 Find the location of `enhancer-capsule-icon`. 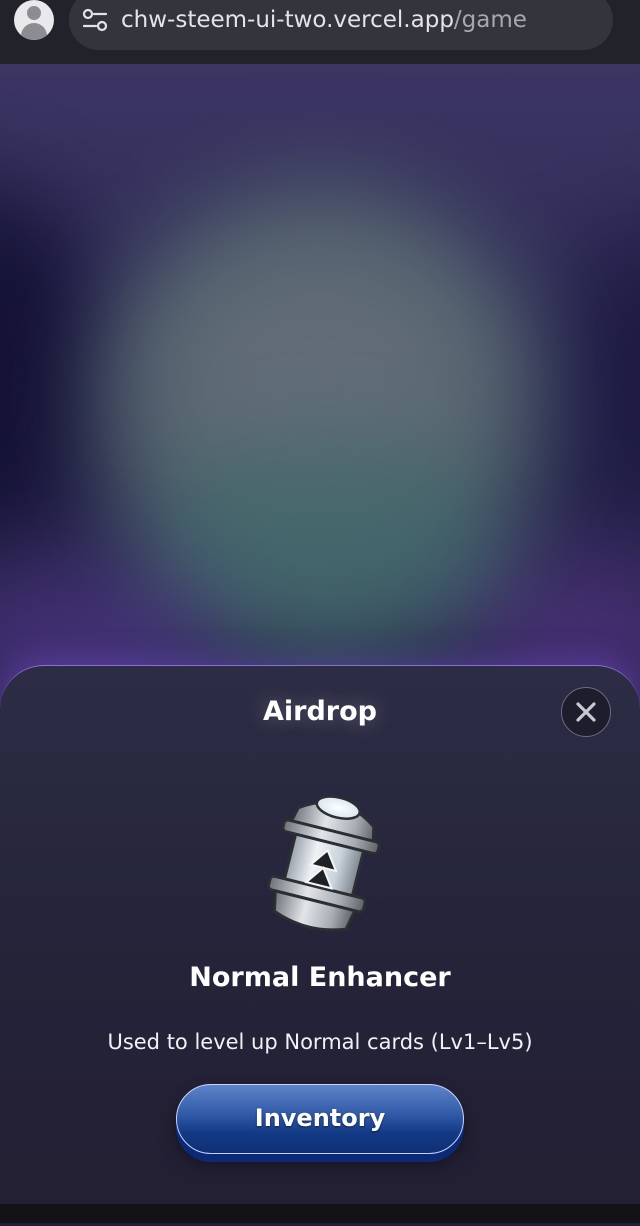

enhancer-capsule-icon is located at coordinates (323, 863).